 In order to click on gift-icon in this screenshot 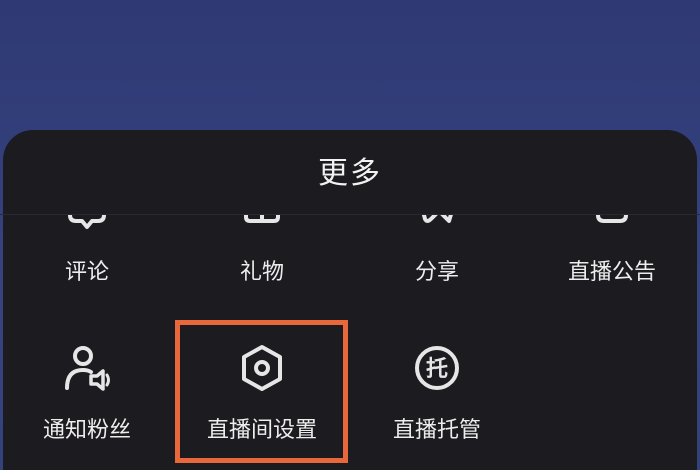, I will do `click(262, 226)`.